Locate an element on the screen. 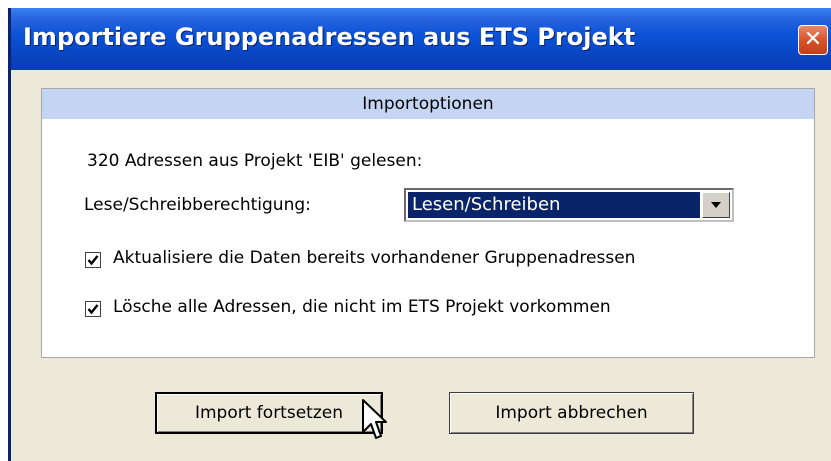 The width and height of the screenshot is (831, 461). chevron-down-icon is located at coordinates (716, 205).